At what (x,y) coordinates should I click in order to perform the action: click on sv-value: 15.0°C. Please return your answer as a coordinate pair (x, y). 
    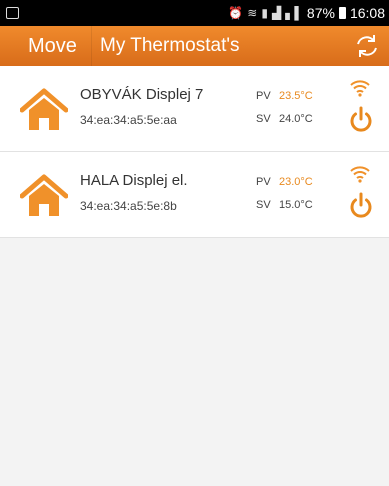
    Looking at the image, I should click on (296, 205).